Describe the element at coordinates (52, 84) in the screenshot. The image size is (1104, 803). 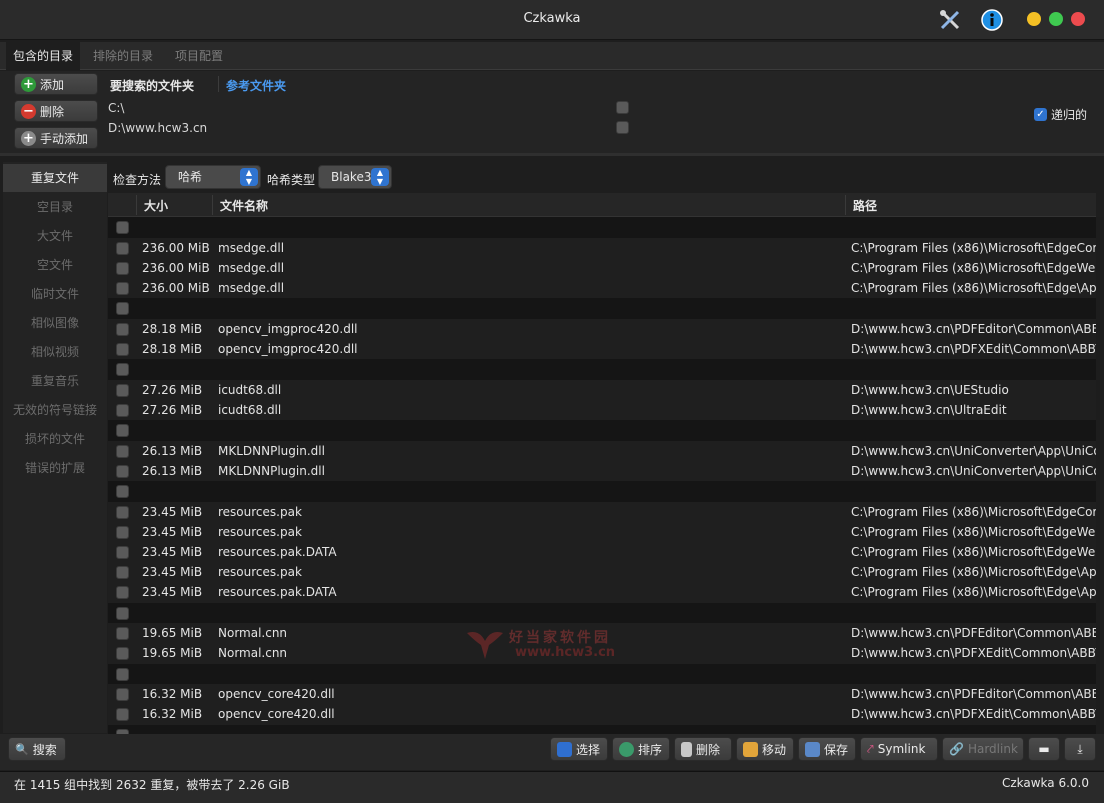
I see `add-label: 添加` at that location.